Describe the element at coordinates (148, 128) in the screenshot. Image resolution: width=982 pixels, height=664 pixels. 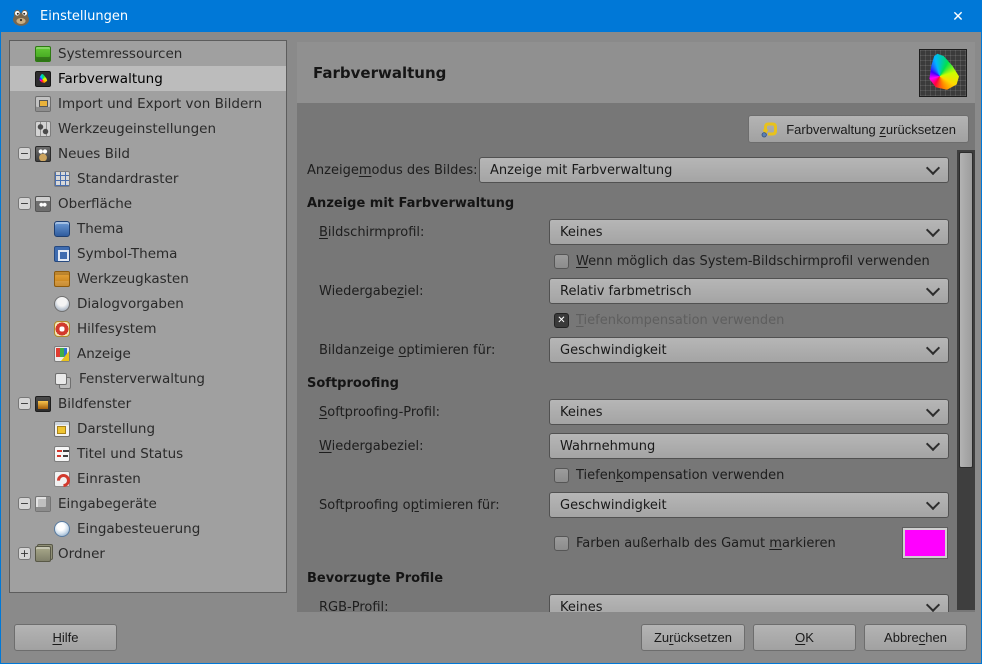
I see `sidebar-item-werkzeugeinstellungen: Werkzeugeinstellungen` at that location.